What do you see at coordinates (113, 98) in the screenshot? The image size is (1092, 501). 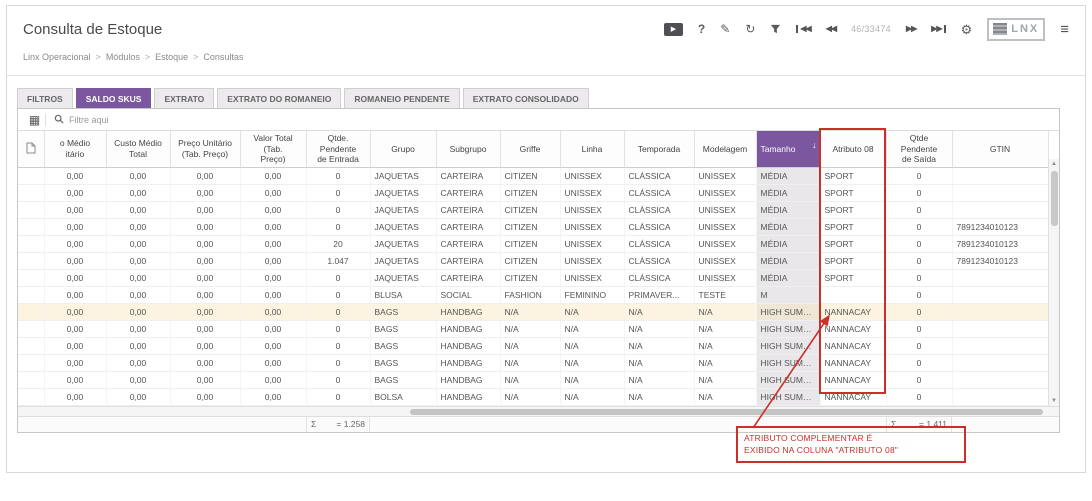 I see `tab-saldo-skus: SALDO SKUS` at bounding box center [113, 98].